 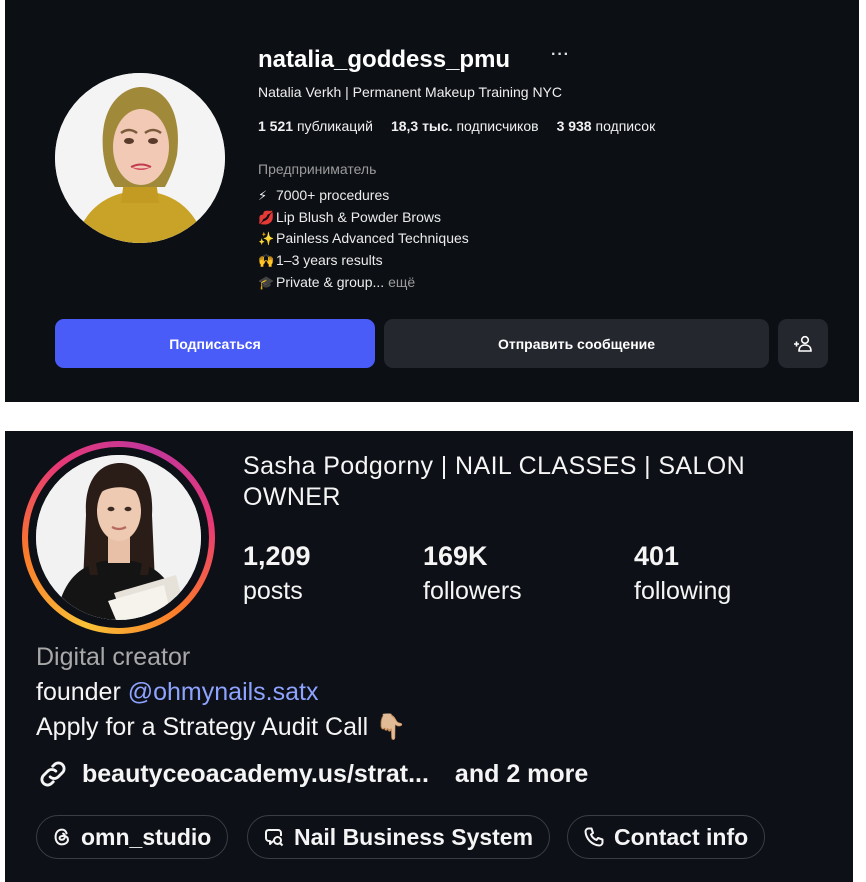 I want to click on phone-icon, so click(x=594, y=837).